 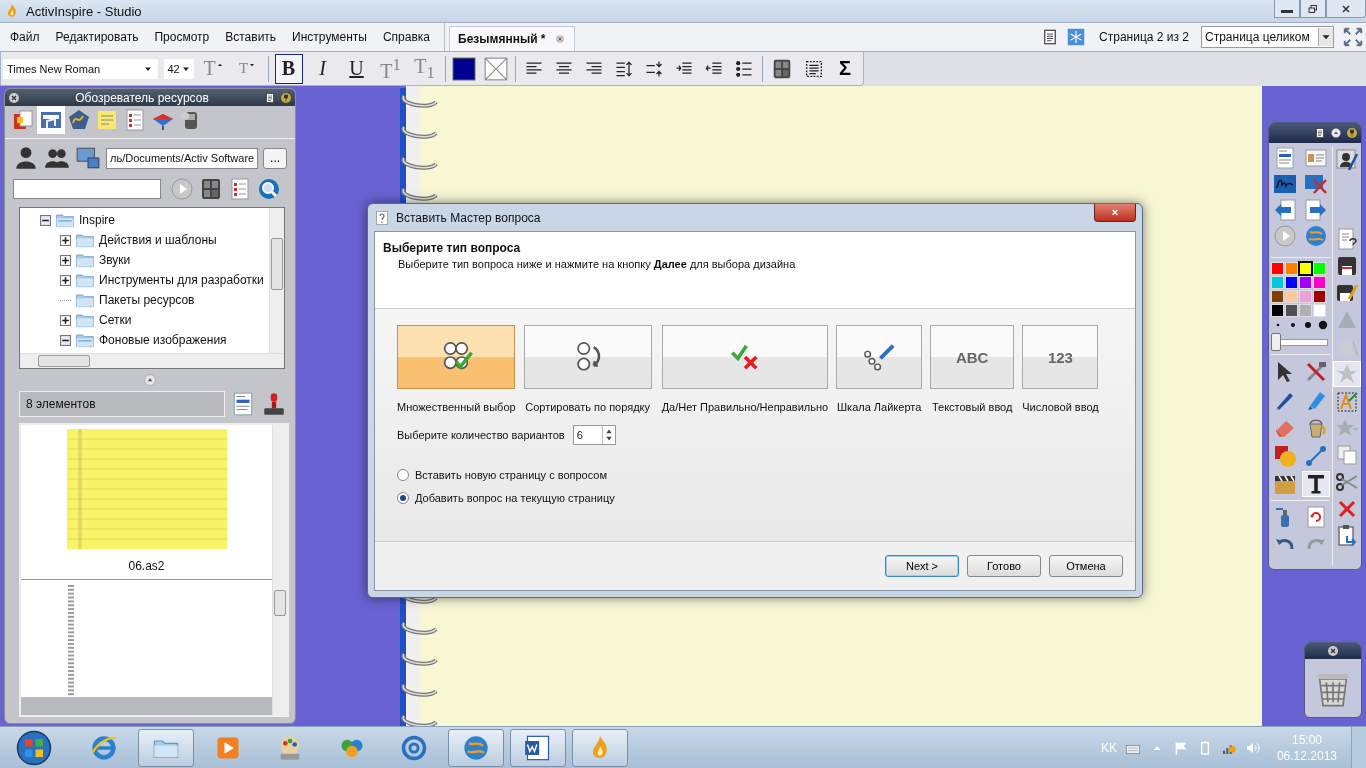 I want to click on question-type-label: Множественный выбор, so click(x=456, y=407).